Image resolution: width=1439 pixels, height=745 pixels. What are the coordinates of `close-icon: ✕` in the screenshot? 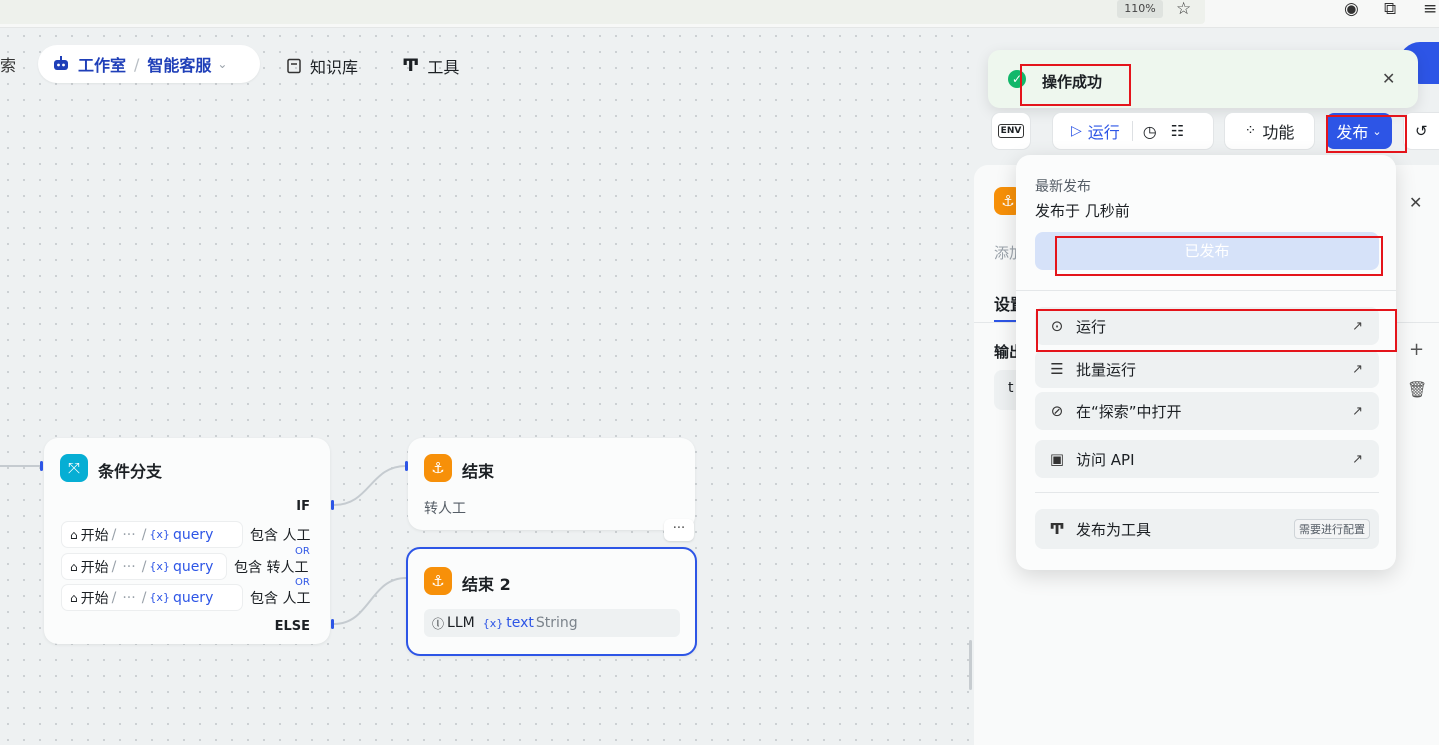 It's located at (1415, 202).